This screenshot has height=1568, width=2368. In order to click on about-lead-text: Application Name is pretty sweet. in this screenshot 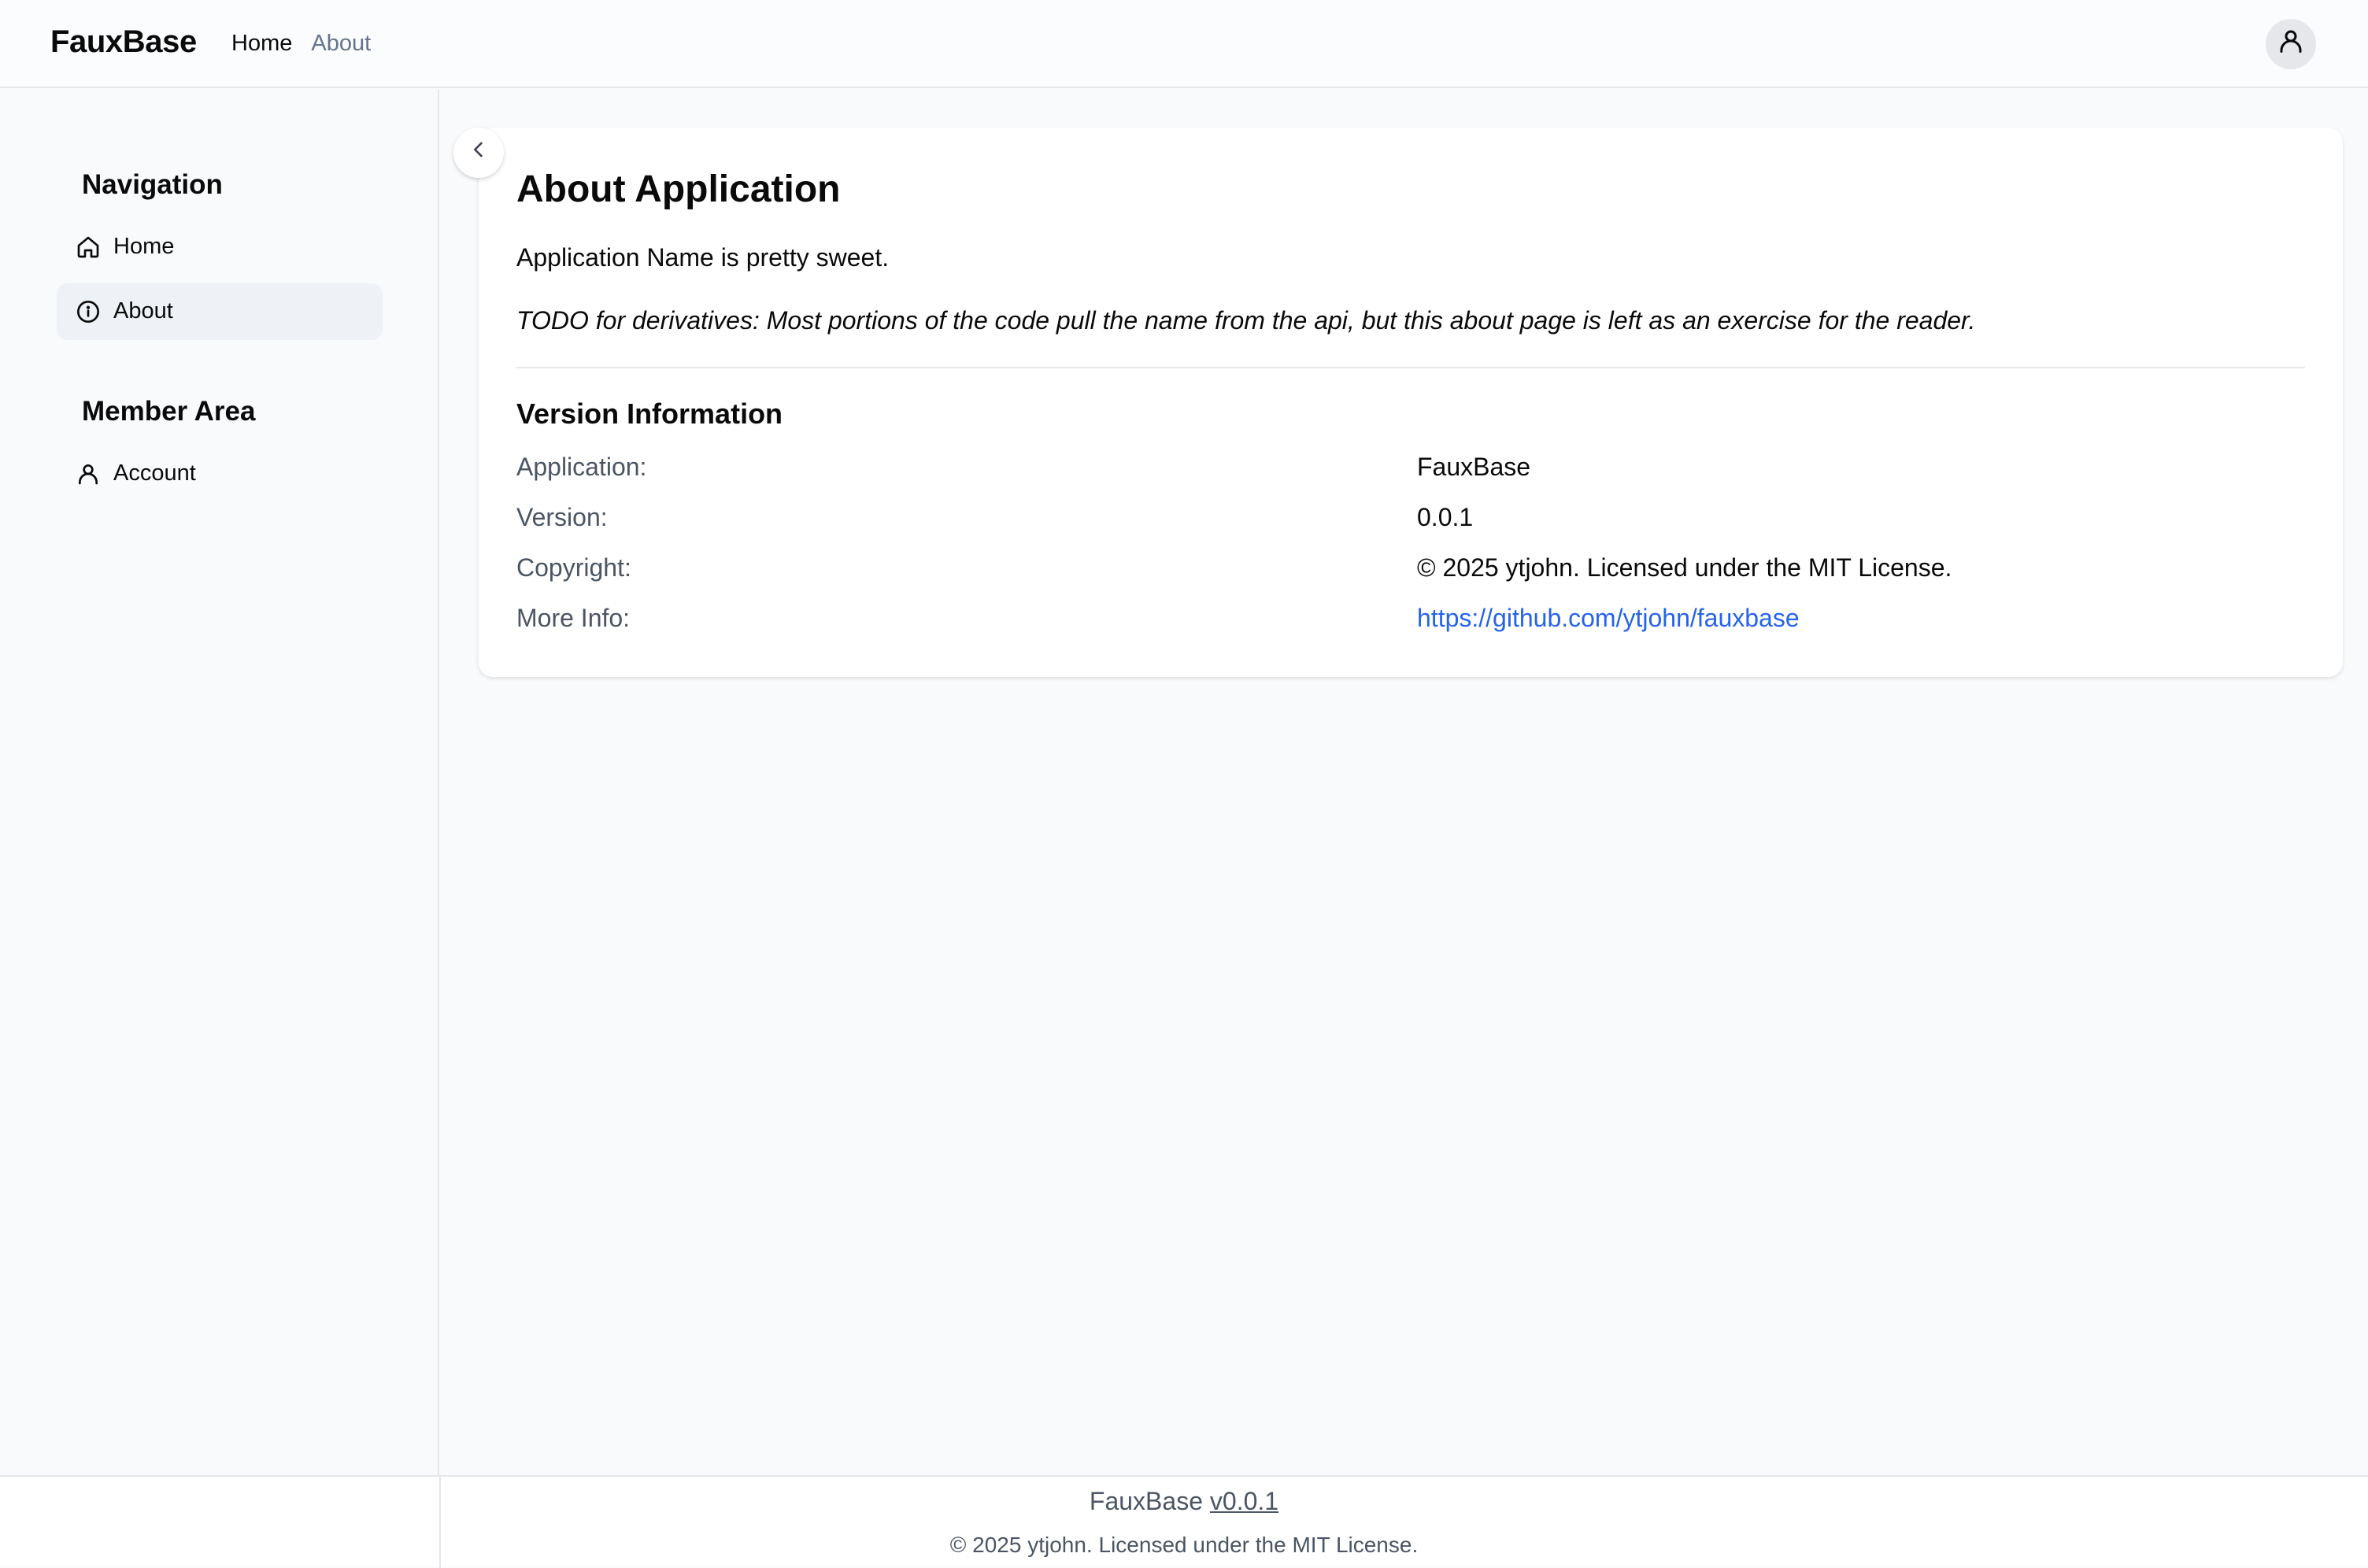, I will do `click(703, 259)`.